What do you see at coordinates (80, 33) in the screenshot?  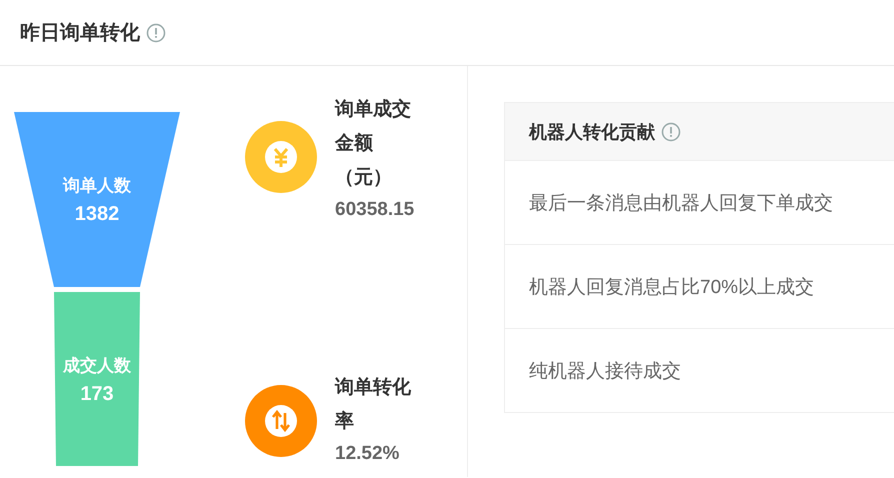 I see `section-title: 昨日询单转化` at bounding box center [80, 33].